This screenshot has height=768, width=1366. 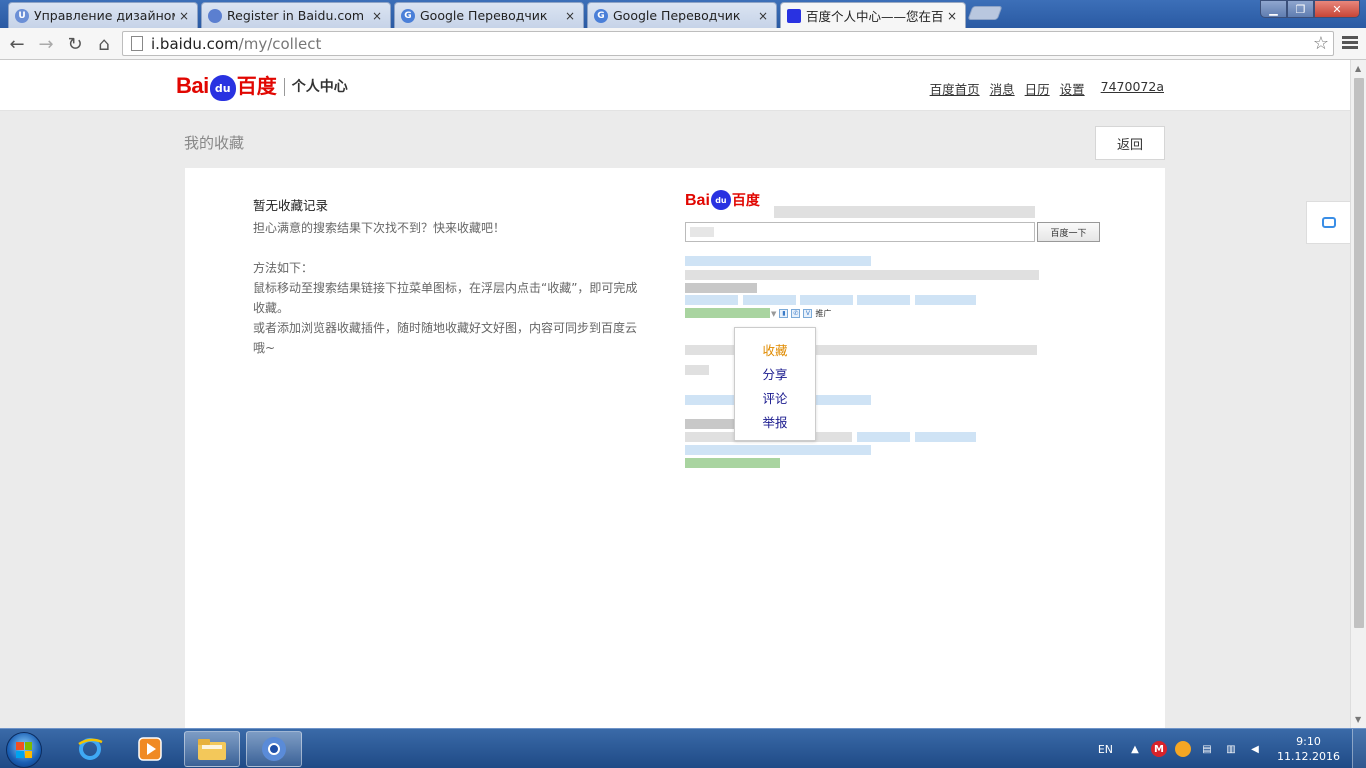 I want to click on browser-toolbar: ← → ↻ ⌂ i.baidu.com/my/collect ☆, so click(x=683, y=44).